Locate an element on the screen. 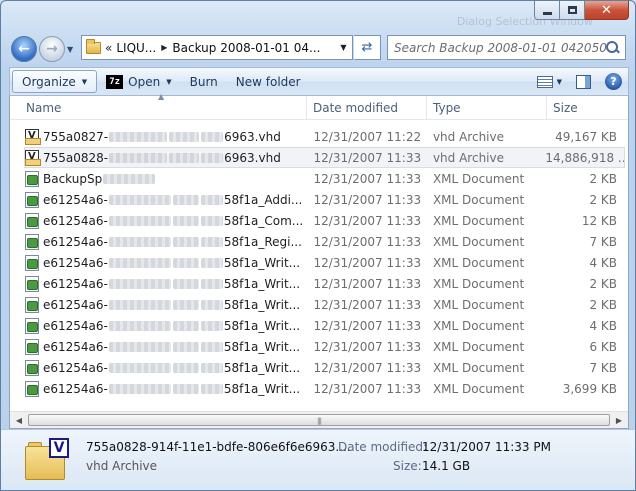 The image size is (636, 491). column-header: ▲ Name Date modified Type Size is located at coordinates (319, 106).